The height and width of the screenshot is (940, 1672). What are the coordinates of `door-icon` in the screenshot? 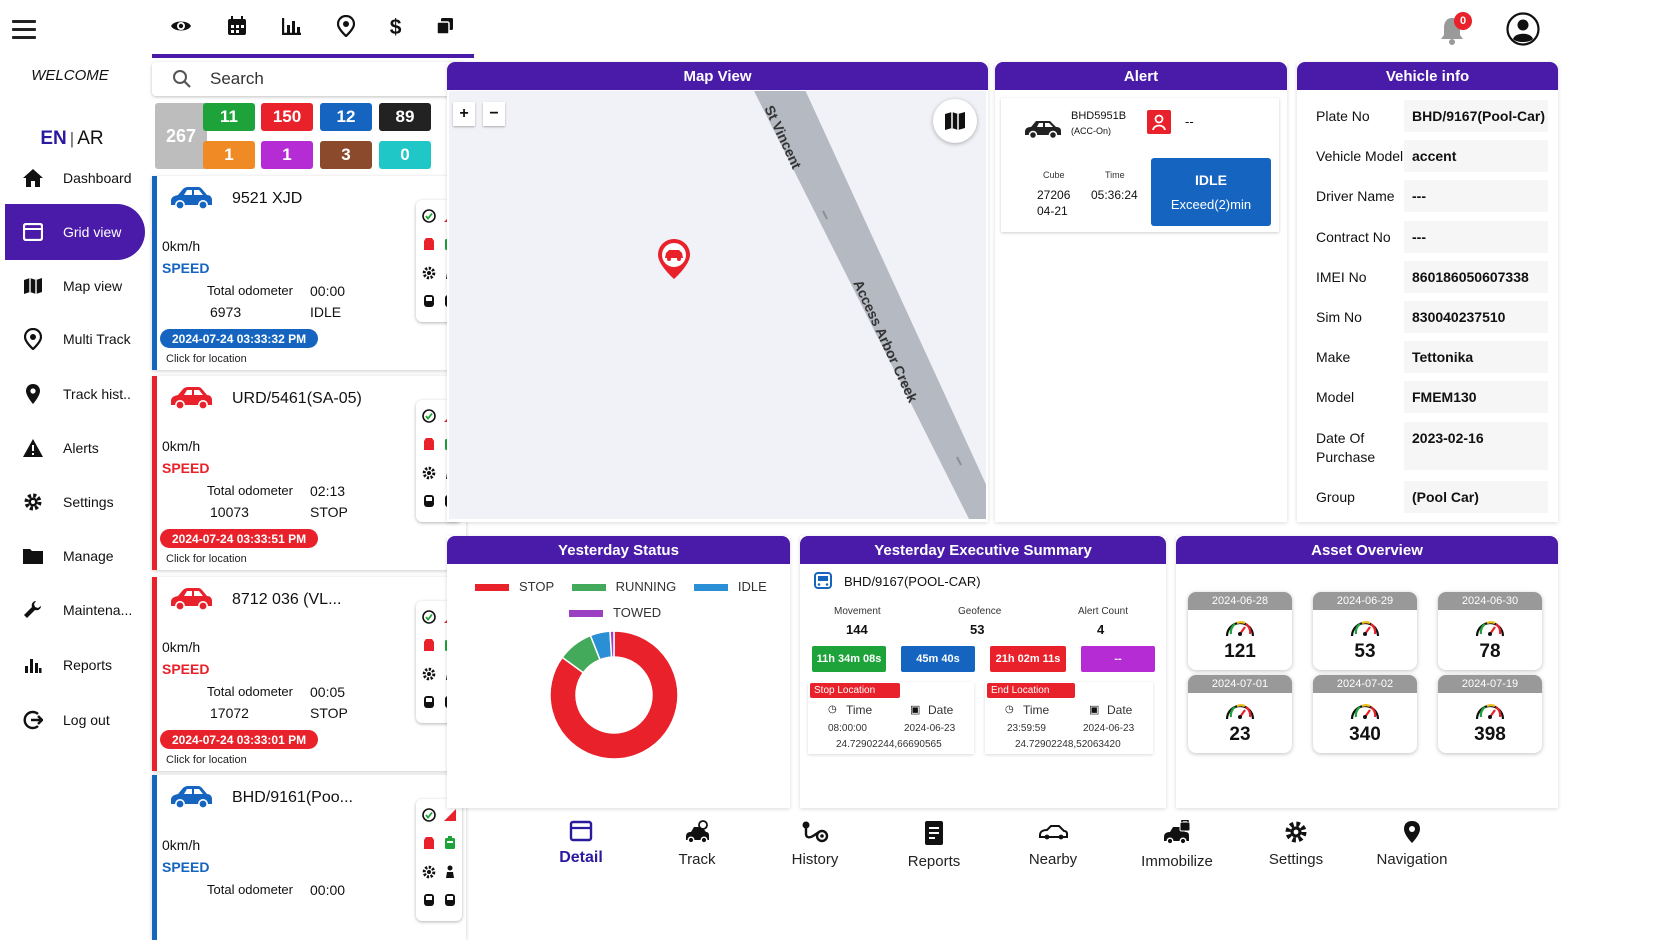 It's located at (429, 503).